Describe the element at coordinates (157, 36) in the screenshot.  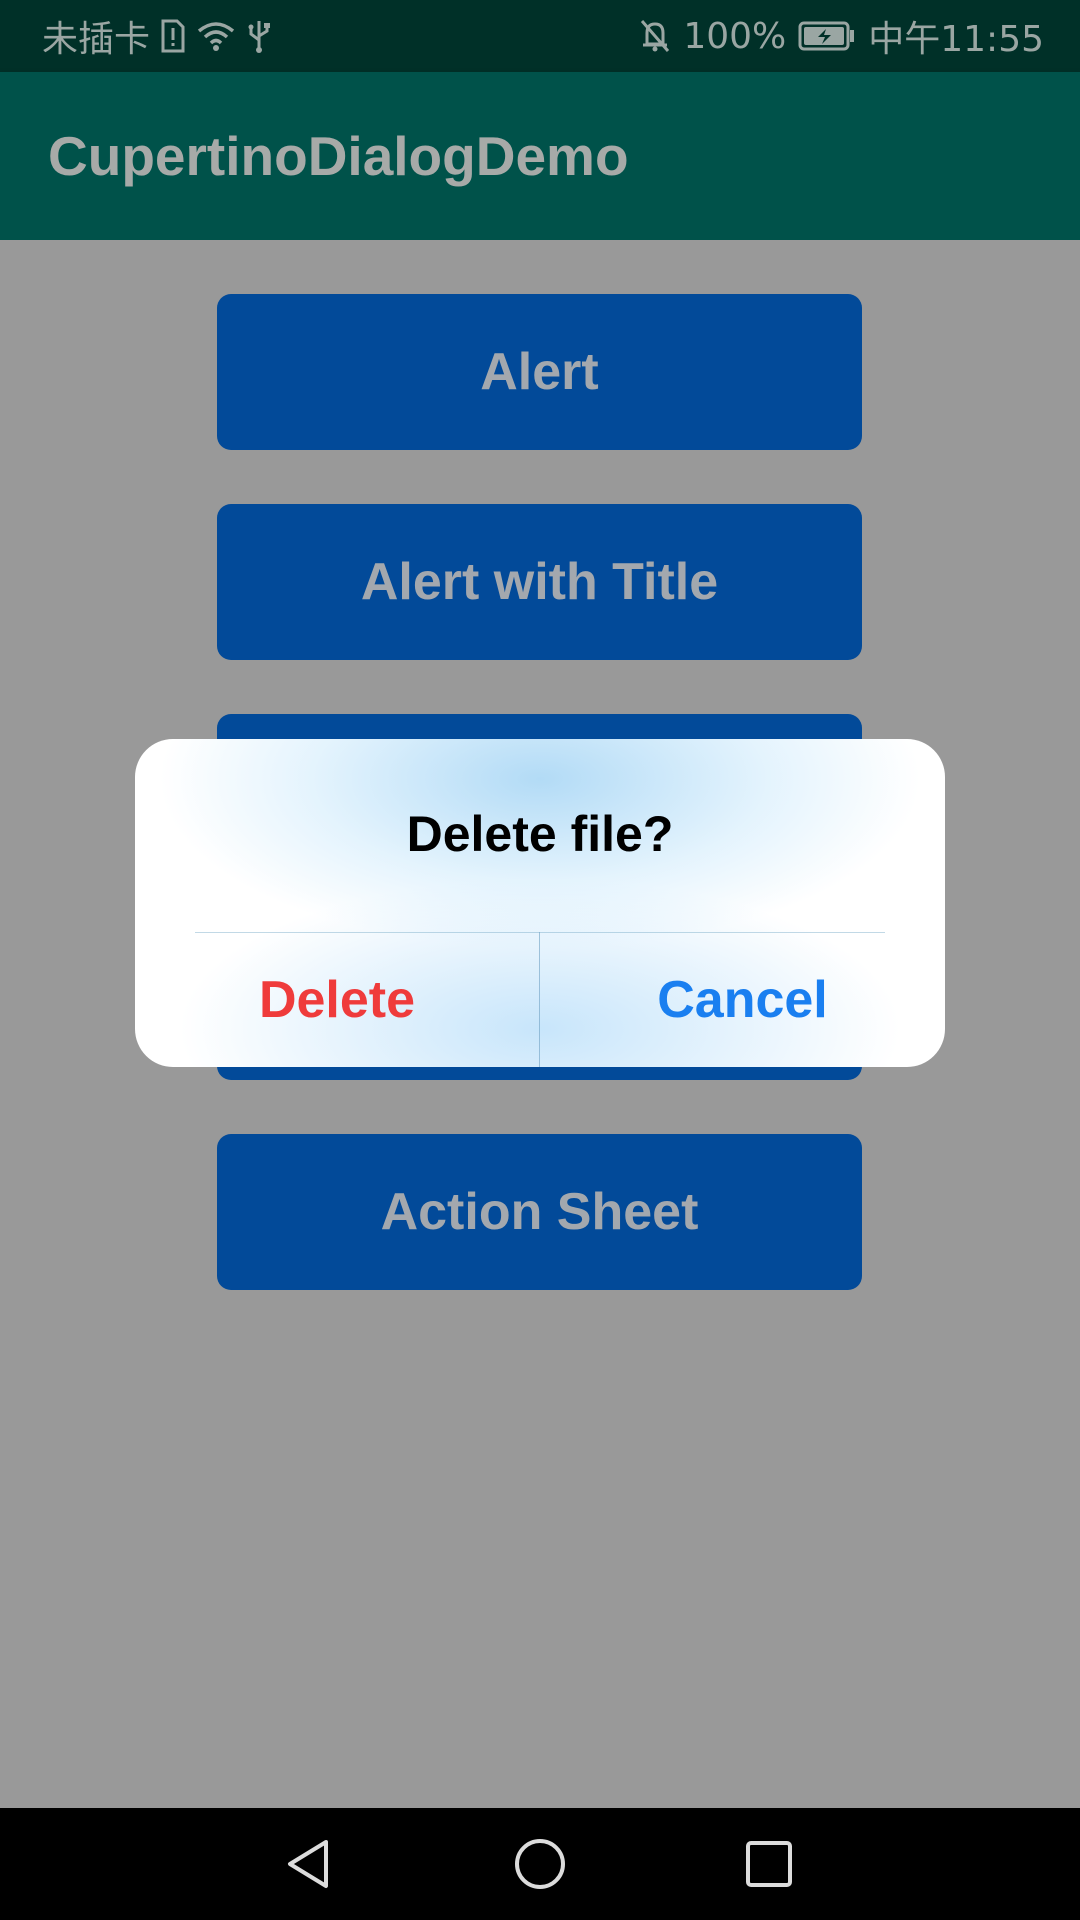
I see `status-left: 未插卡` at that location.